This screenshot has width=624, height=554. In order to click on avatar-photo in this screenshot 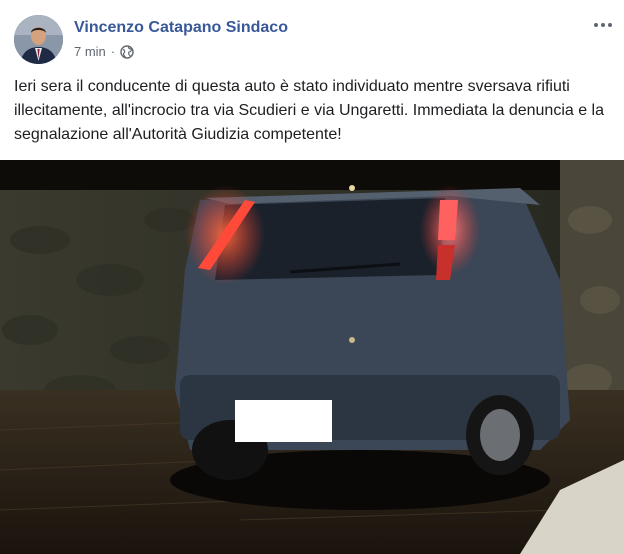, I will do `click(38, 39)`.